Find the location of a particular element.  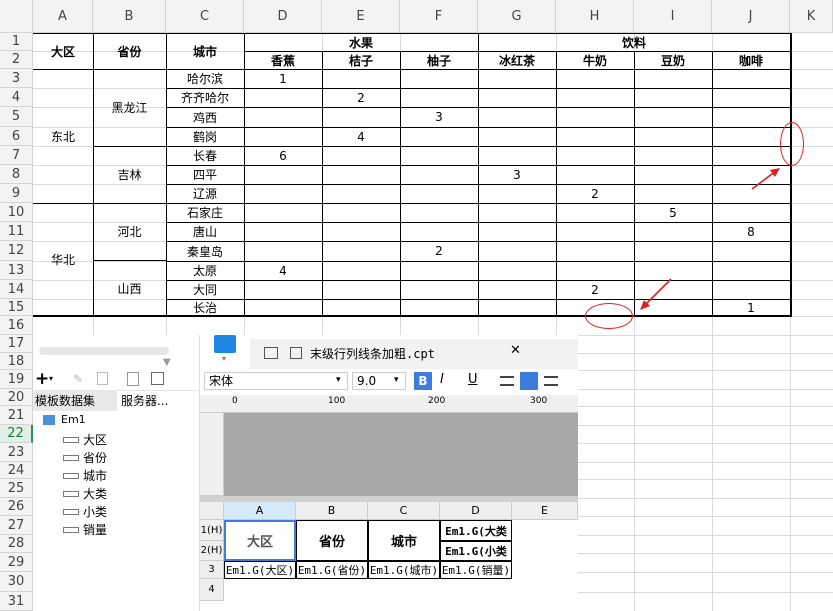

ed-cell-sales-field: Em1.G(销量) is located at coordinates (476, 570).